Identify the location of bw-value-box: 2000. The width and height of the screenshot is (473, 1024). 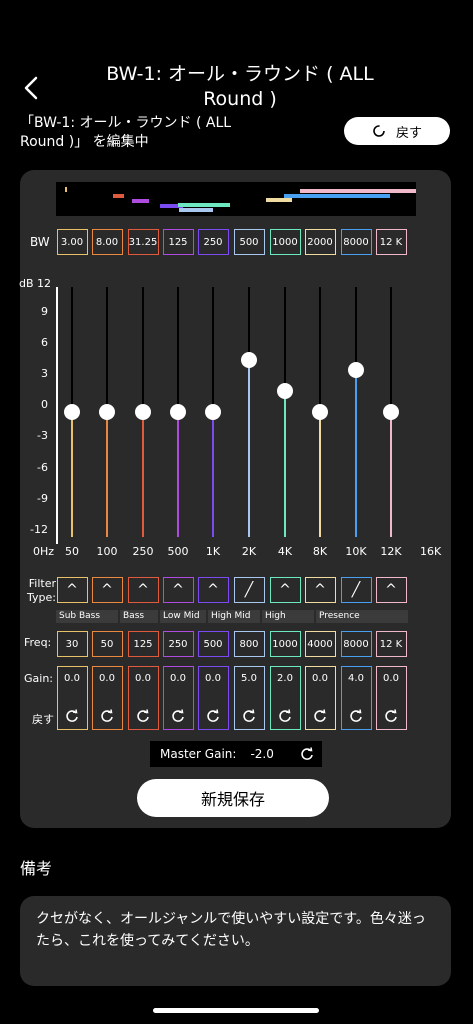
(320, 242).